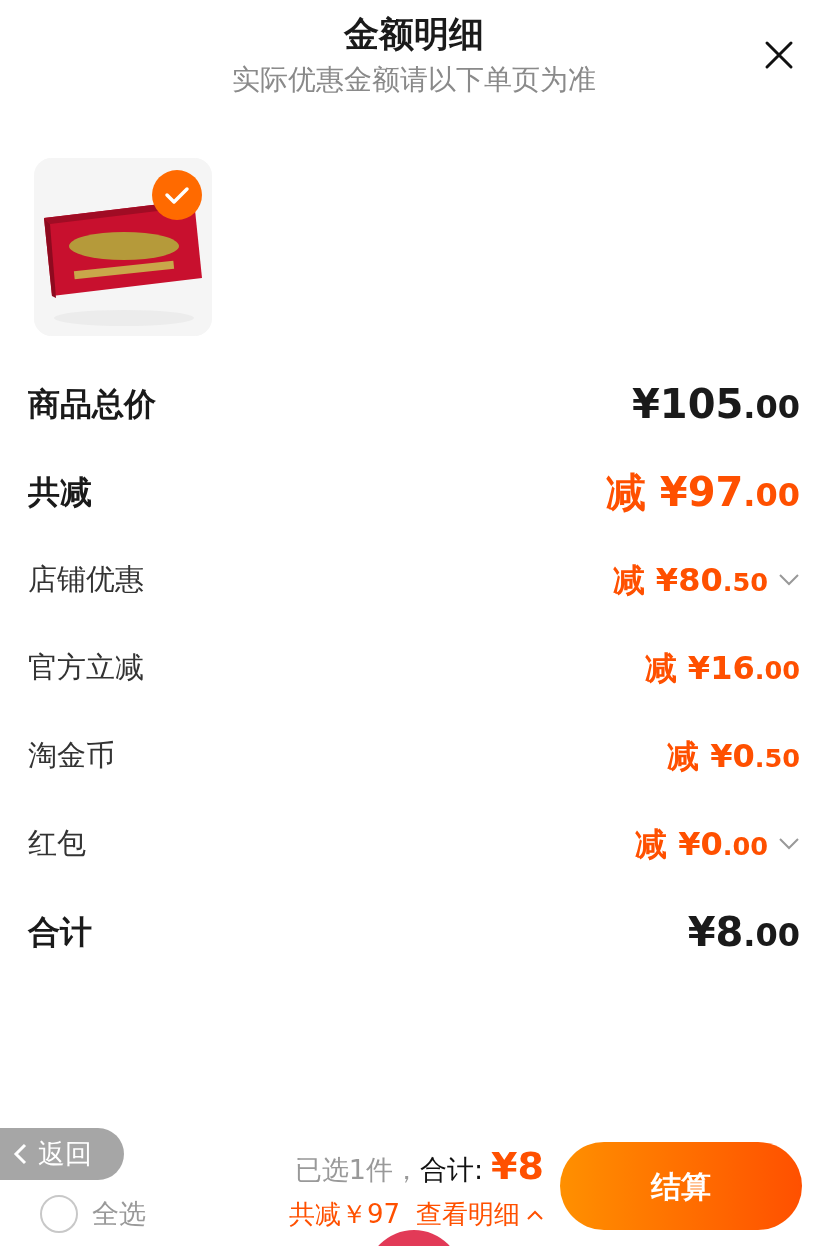  What do you see at coordinates (60, 492) in the screenshot?
I see `row-label: 共减` at bounding box center [60, 492].